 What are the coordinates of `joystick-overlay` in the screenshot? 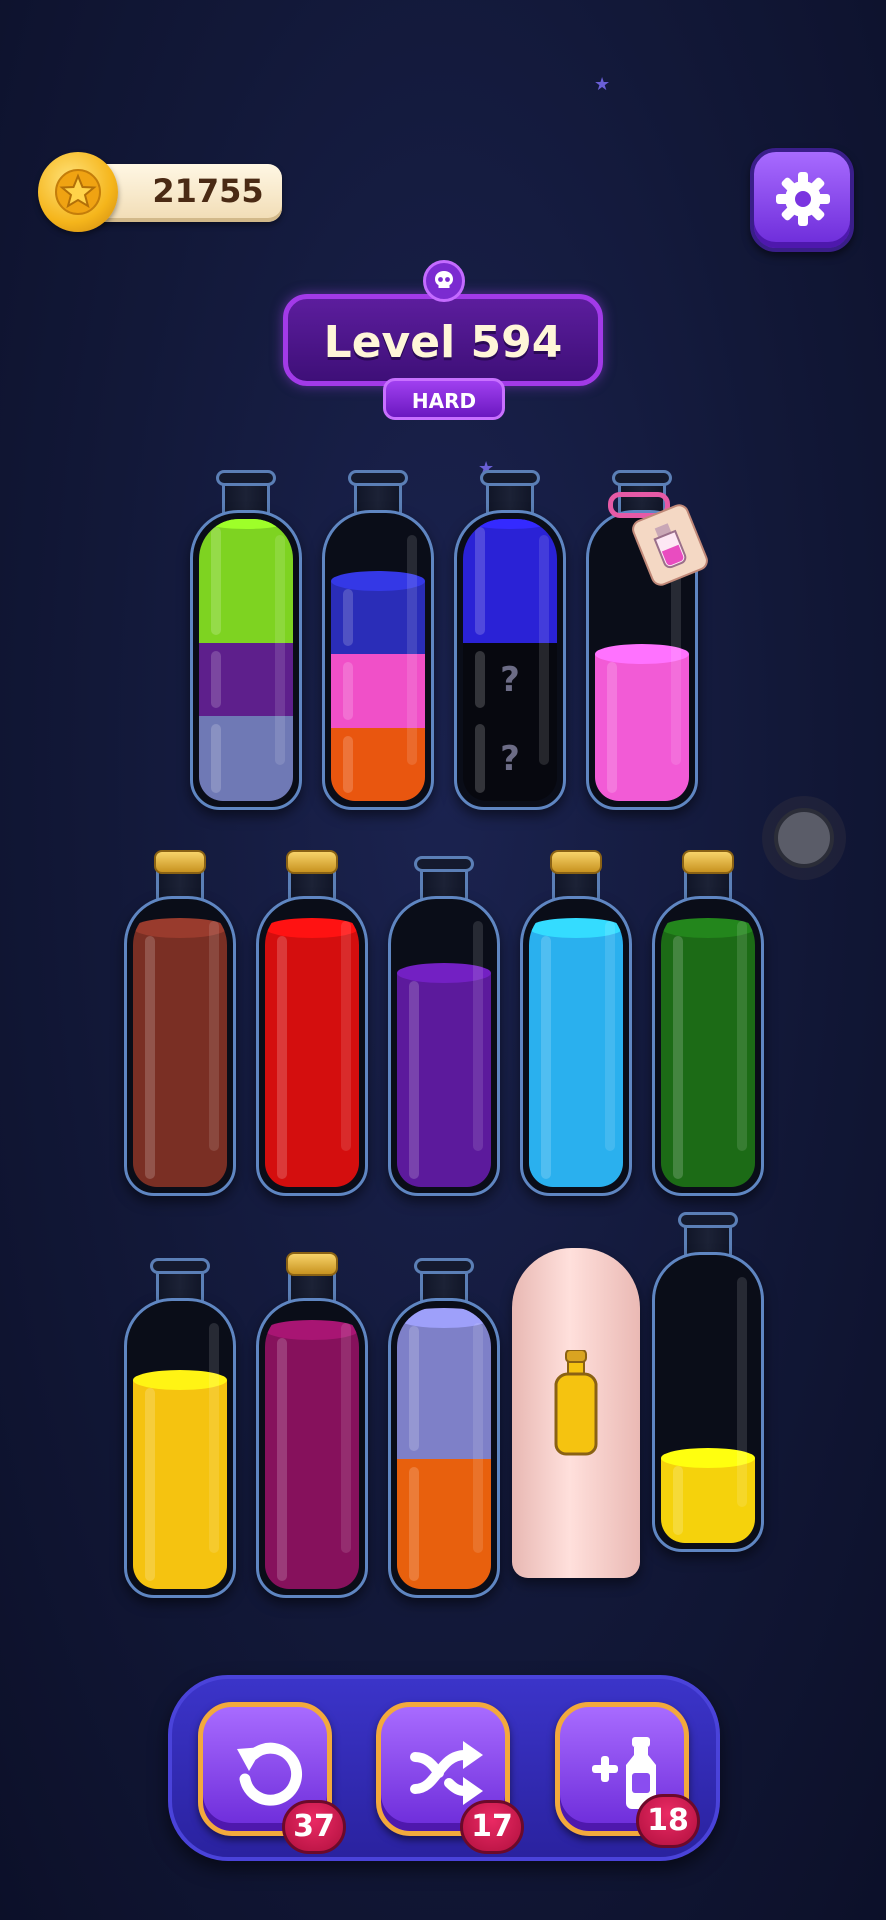 It's located at (804, 838).